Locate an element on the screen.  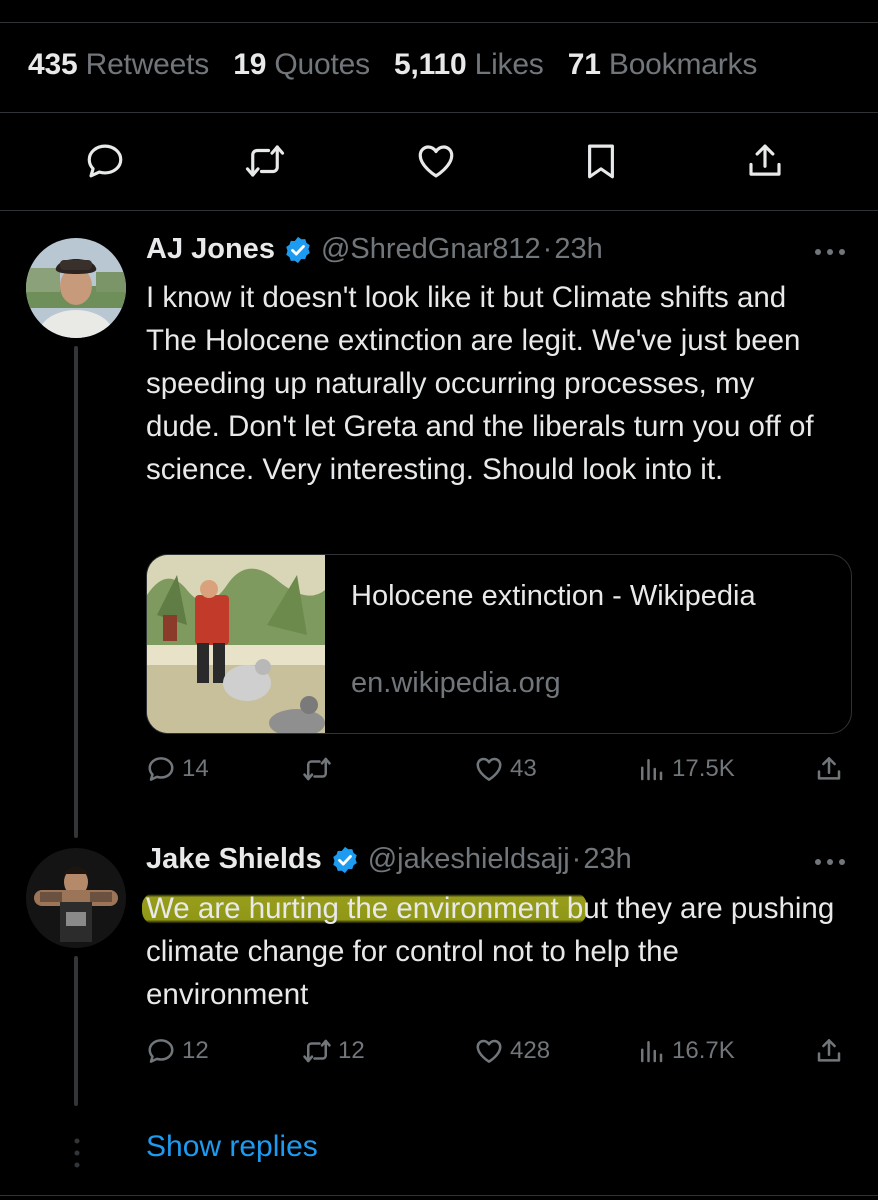
reply-count-button: 14 is located at coordinates (177, 769).